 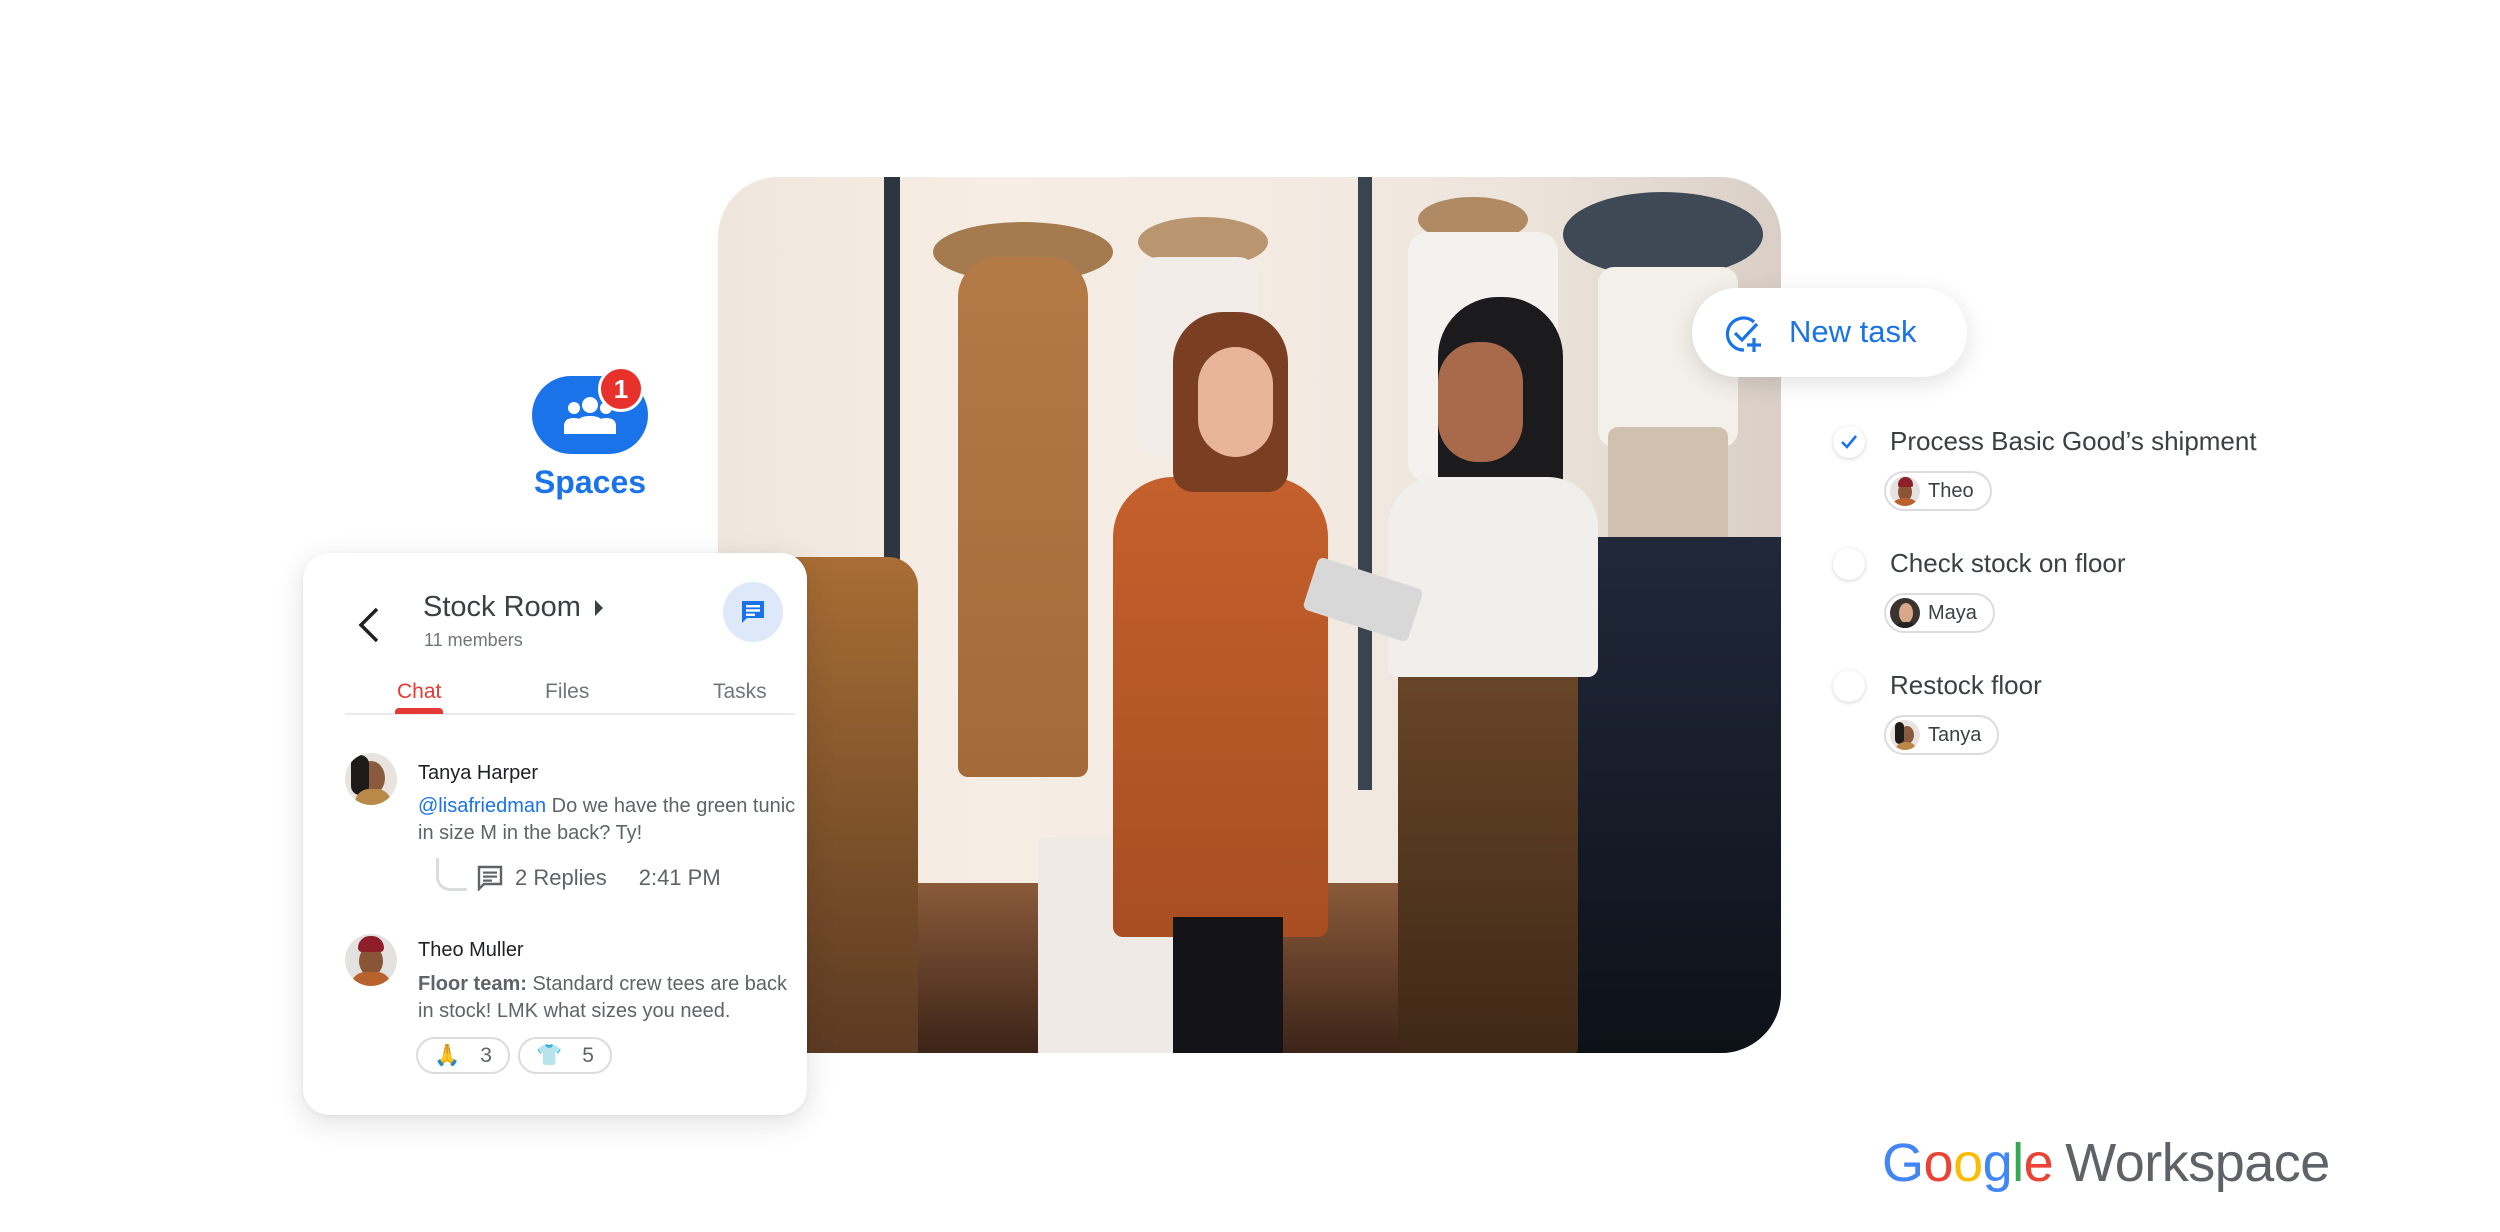 I want to click on new-task-label: New task, so click(x=1852, y=332).